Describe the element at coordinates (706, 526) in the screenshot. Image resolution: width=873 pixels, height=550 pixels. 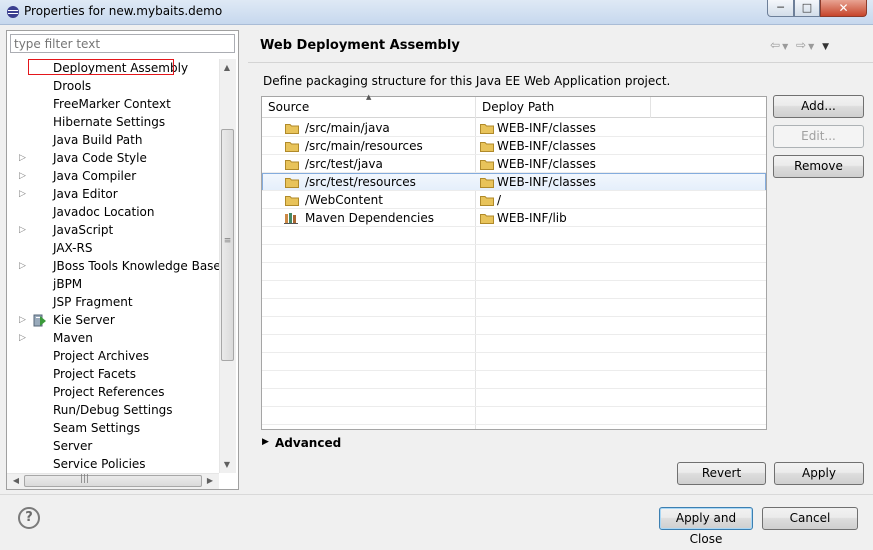
I see `apply-and-close-button: Apply and Close` at that location.